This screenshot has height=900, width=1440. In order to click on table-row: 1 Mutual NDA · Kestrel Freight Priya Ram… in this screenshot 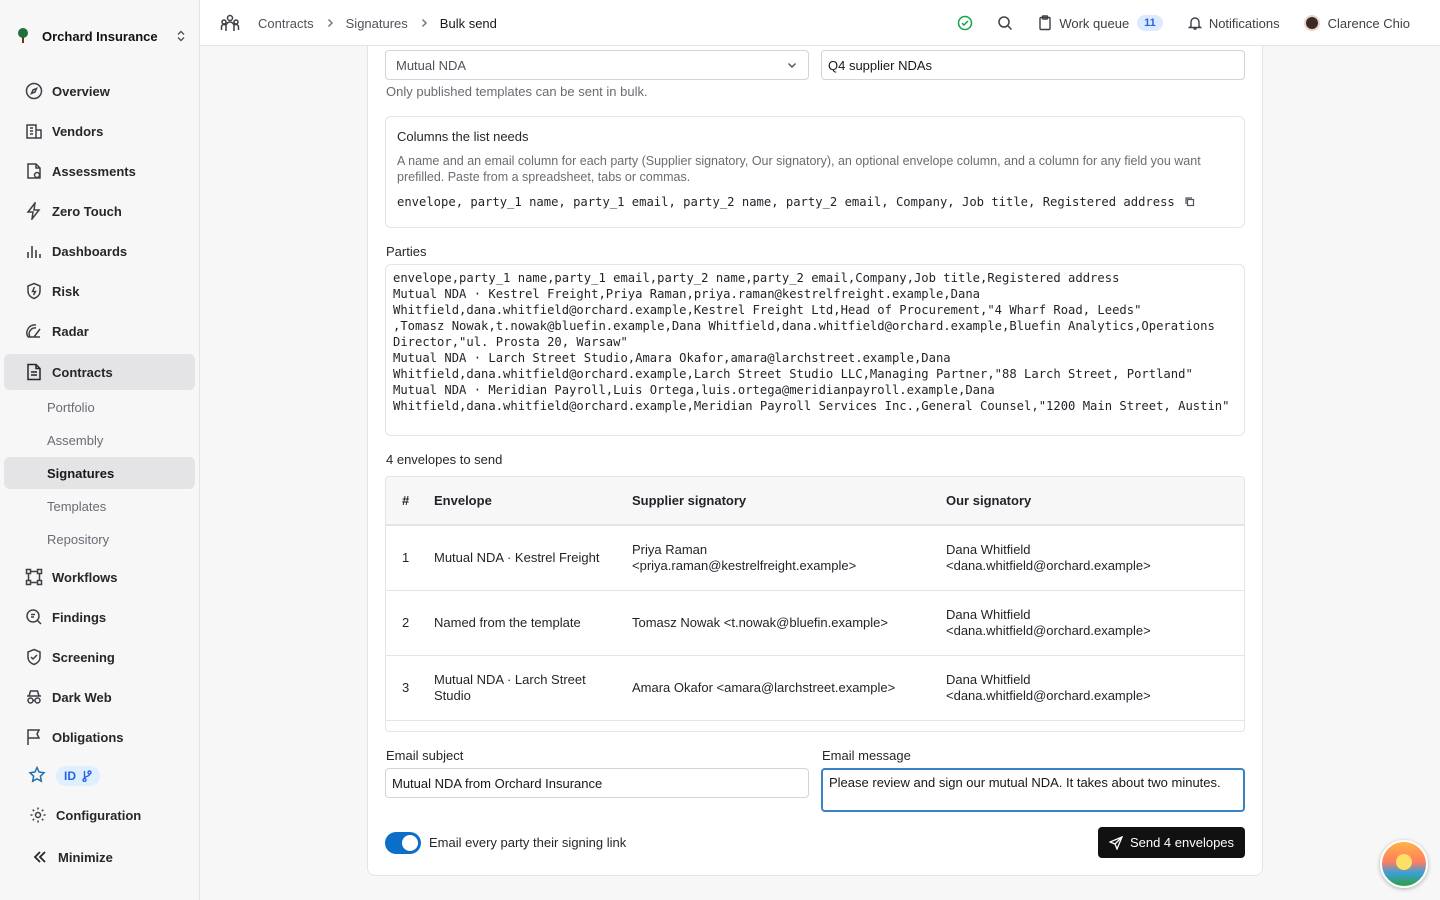, I will do `click(815, 558)`.